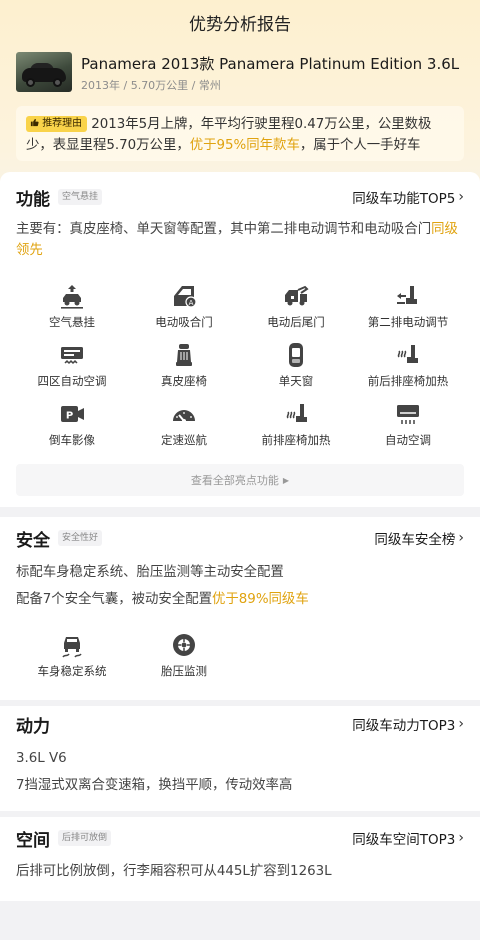 The width and height of the screenshot is (480, 940). Describe the element at coordinates (72, 297) in the screenshot. I see `air-suspension-icon` at that location.